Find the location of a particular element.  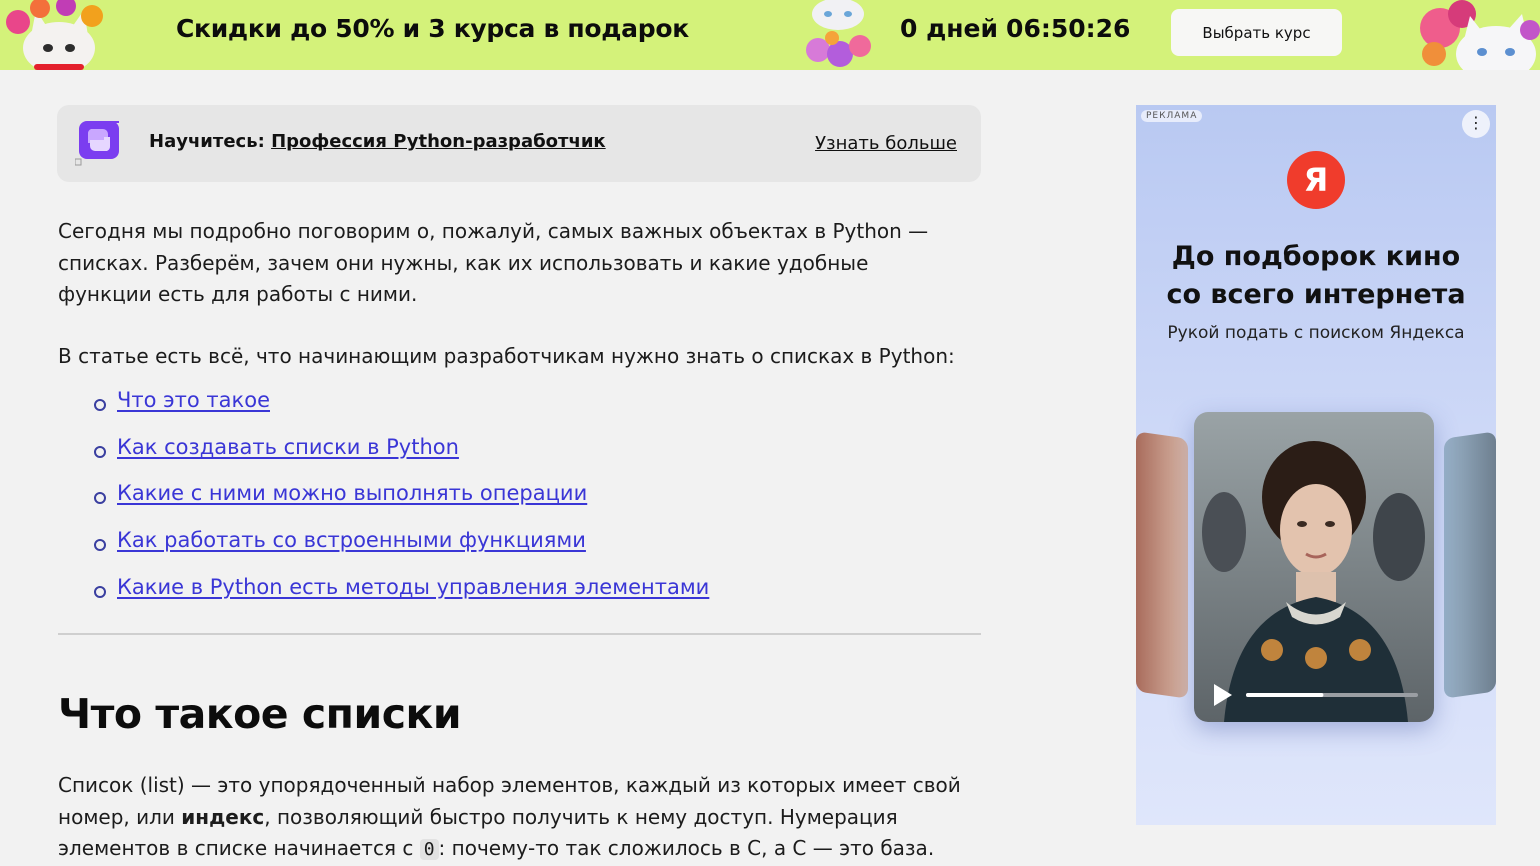

choose-course-button: Выбрать курс is located at coordinates (1256, 32).